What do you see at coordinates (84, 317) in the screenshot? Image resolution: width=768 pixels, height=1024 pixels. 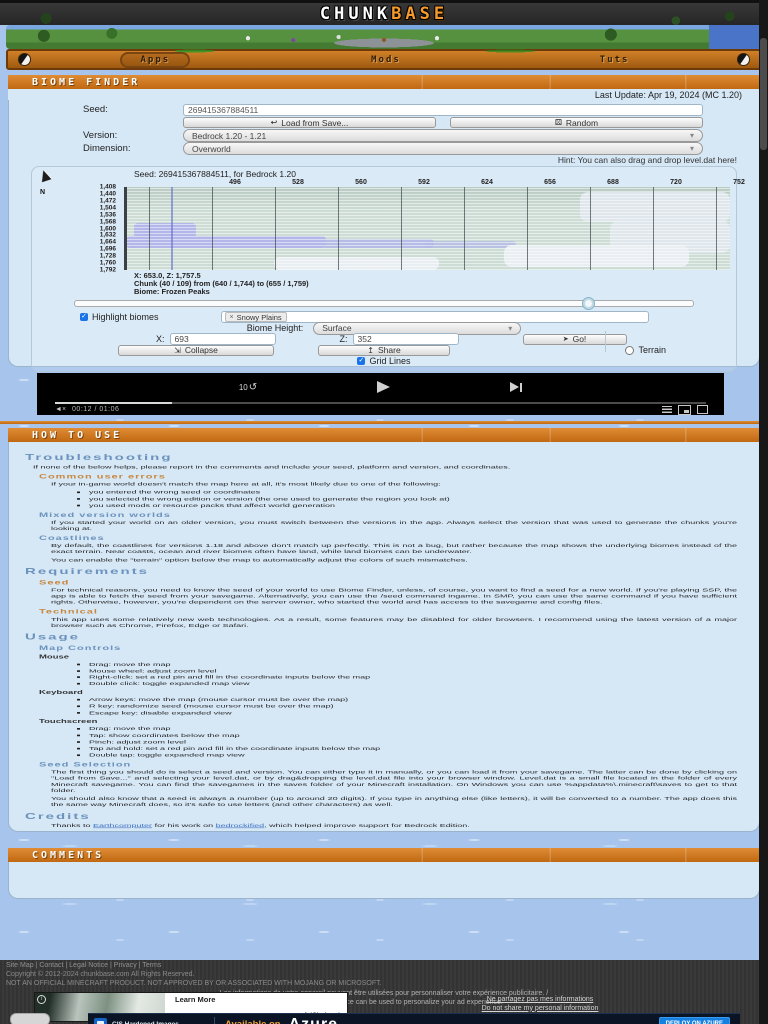 I see `highlight-biomes-checkbox: ✓` at bounding box center [84, 317].